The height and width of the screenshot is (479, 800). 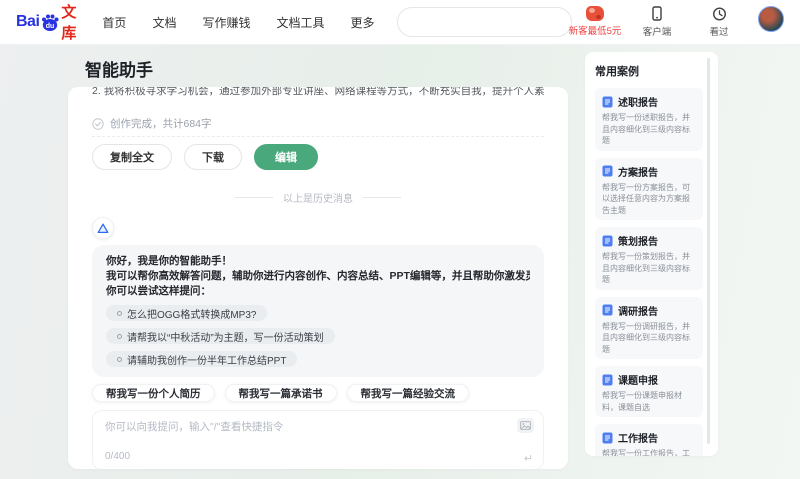 I want to click on suggestion-chip: 请辅助我创作一份半年工作总结PPT, so click(x=202, y=359).